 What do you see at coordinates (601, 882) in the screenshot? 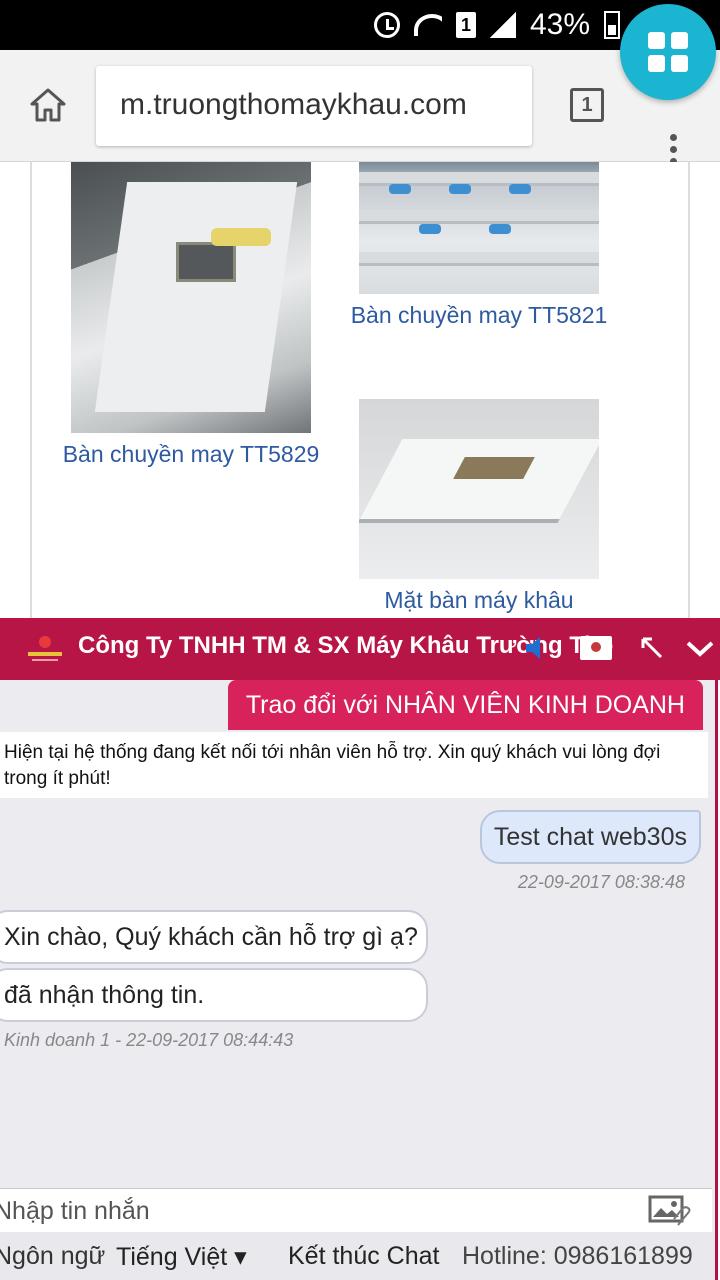
I see `message-timestamp: 22-09-2017 08:38:48` at bounding box center [601, 882].